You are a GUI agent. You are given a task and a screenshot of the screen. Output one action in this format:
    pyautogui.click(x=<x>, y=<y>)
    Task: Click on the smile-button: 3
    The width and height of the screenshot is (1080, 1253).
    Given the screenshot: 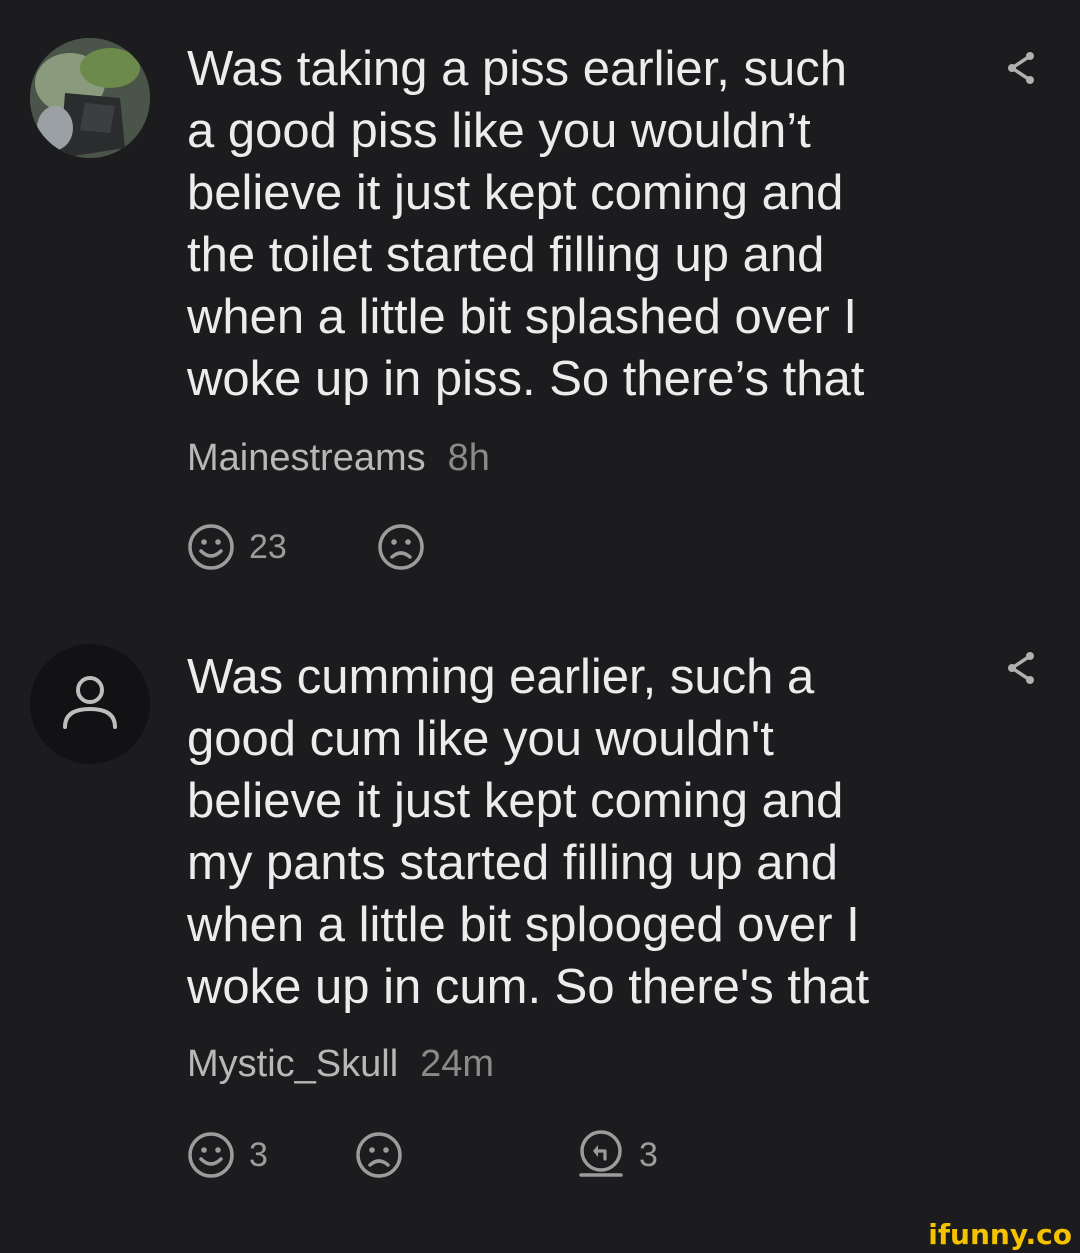 What is the action you would take?
    pyautogui.click(x=227, y=1155)
    